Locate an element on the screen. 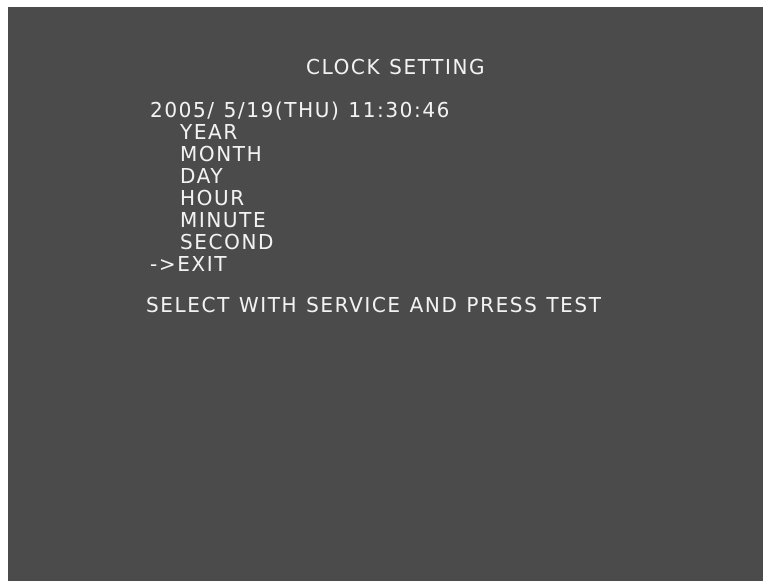 The height and width of the screenshot is (581, 763). menu-item-hour: HOUR is located at coordinates (213, 198).